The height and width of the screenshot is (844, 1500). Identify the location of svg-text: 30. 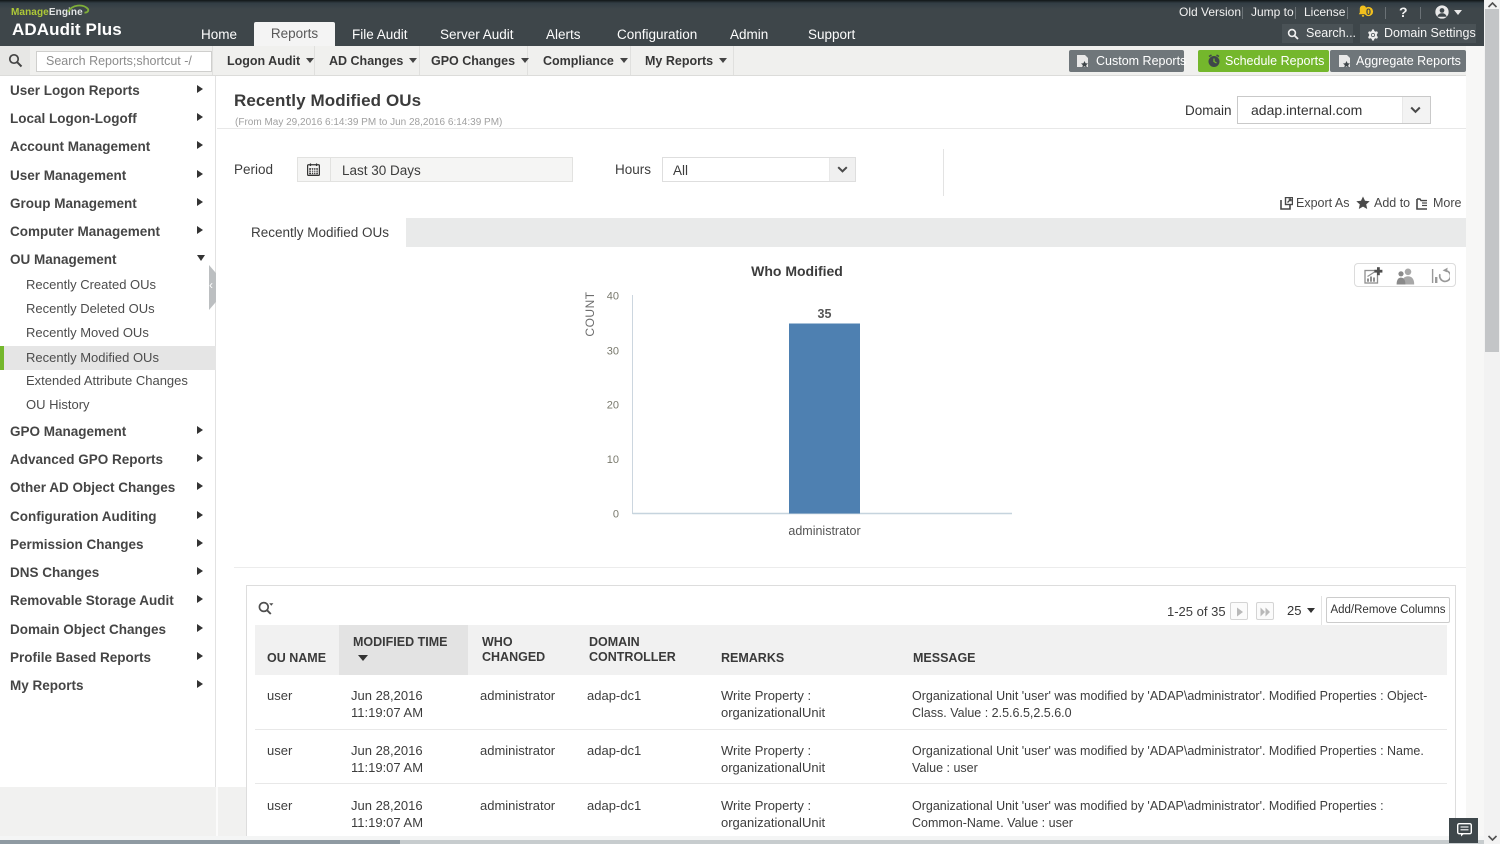
(613, 351).